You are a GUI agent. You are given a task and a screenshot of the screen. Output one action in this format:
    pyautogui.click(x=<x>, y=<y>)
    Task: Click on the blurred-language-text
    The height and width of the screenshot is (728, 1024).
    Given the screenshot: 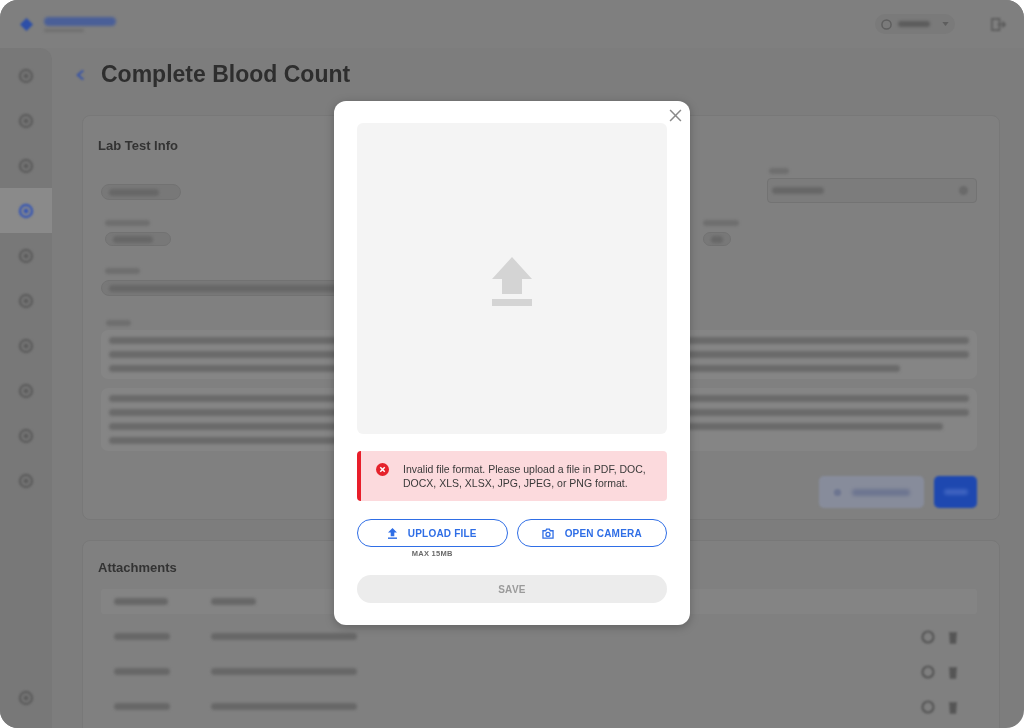 What is the action you would take?
    pyautogui.click(x=914, y=24)
    